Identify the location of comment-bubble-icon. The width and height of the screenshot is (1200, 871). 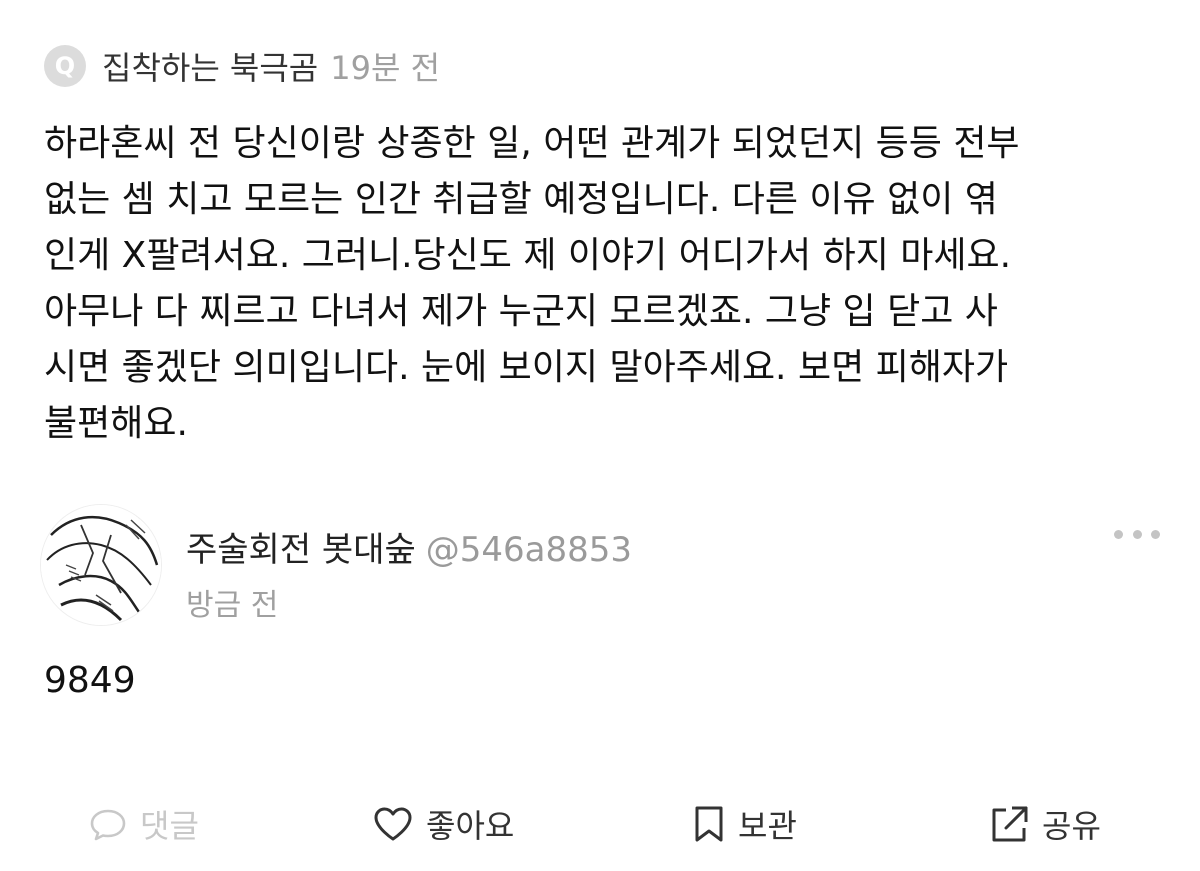
(108, 825).